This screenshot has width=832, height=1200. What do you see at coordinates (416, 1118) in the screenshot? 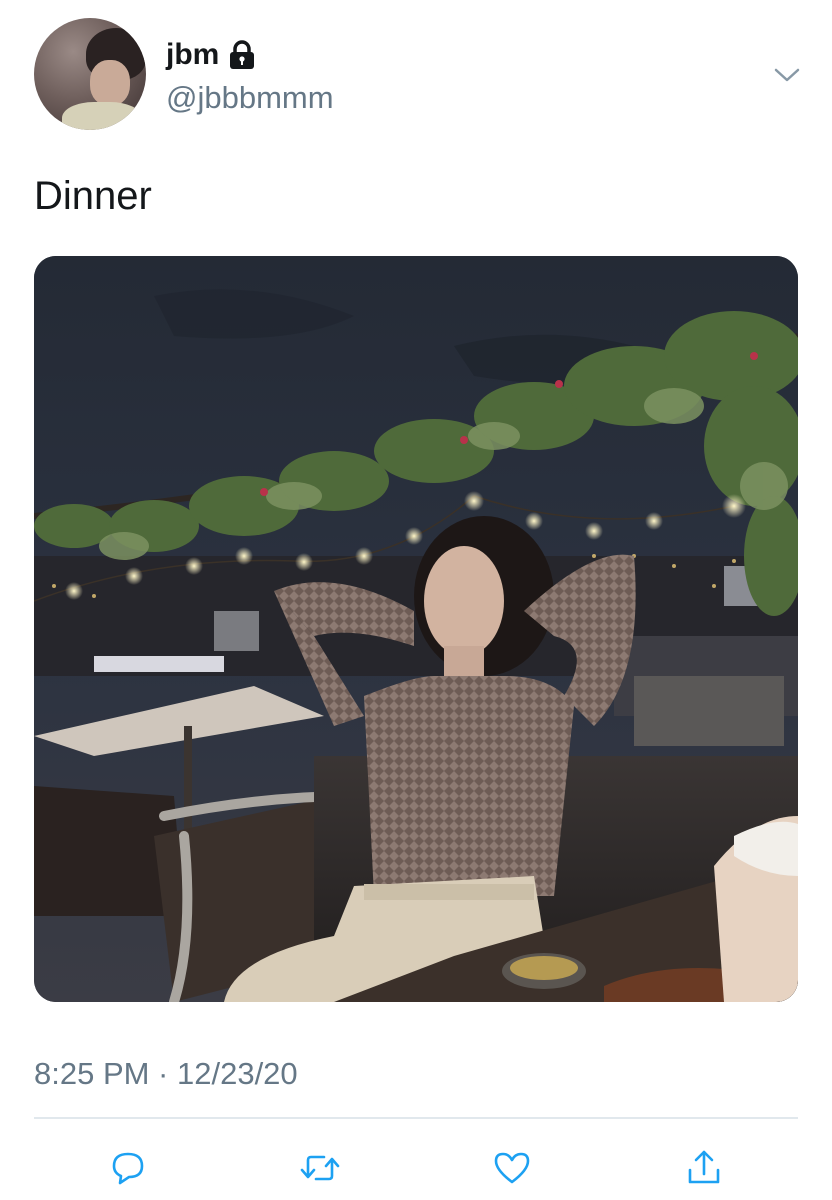
I see `divider` at bounding box center [416, 1118].